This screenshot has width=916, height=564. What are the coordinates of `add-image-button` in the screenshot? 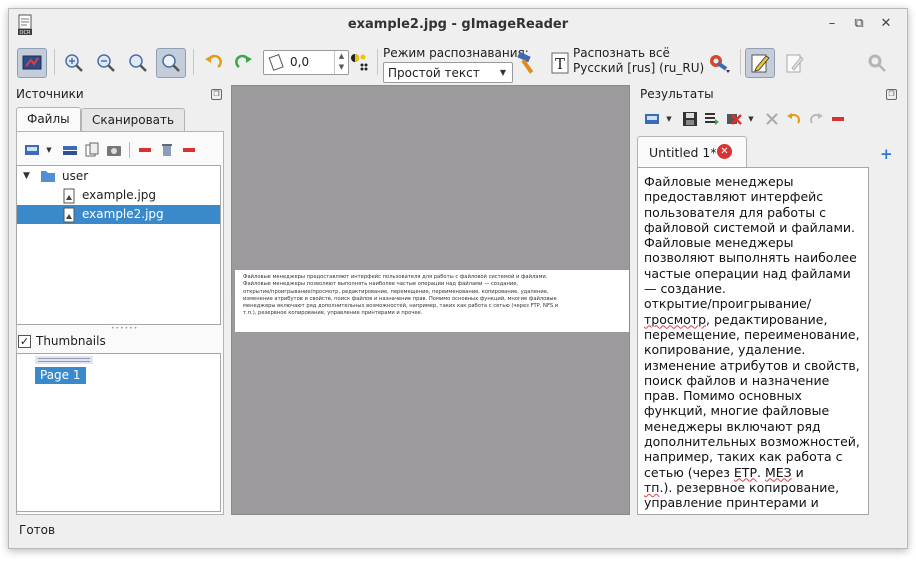 It's located at (32, 150).